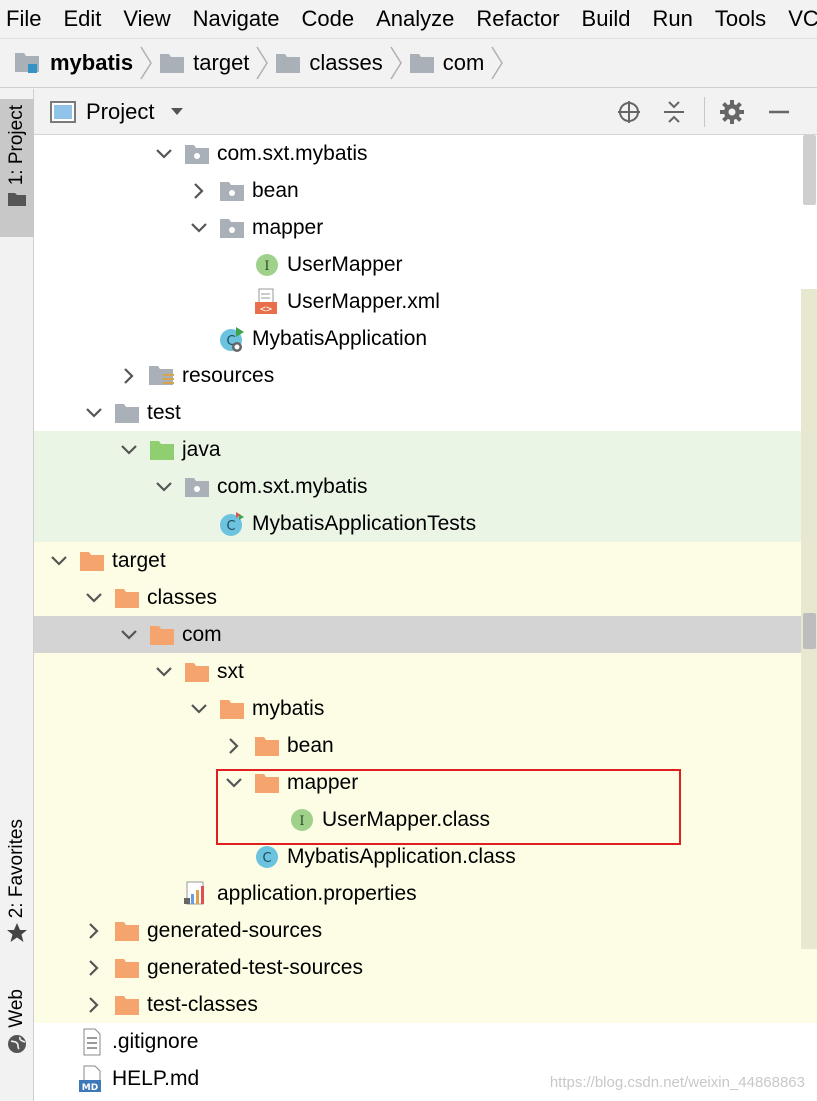  What do you see at coordinates (364, 523) in the screenshot?
I see `tree-node-label: MybatisApplicationTests` at bounding box center [364, 523].